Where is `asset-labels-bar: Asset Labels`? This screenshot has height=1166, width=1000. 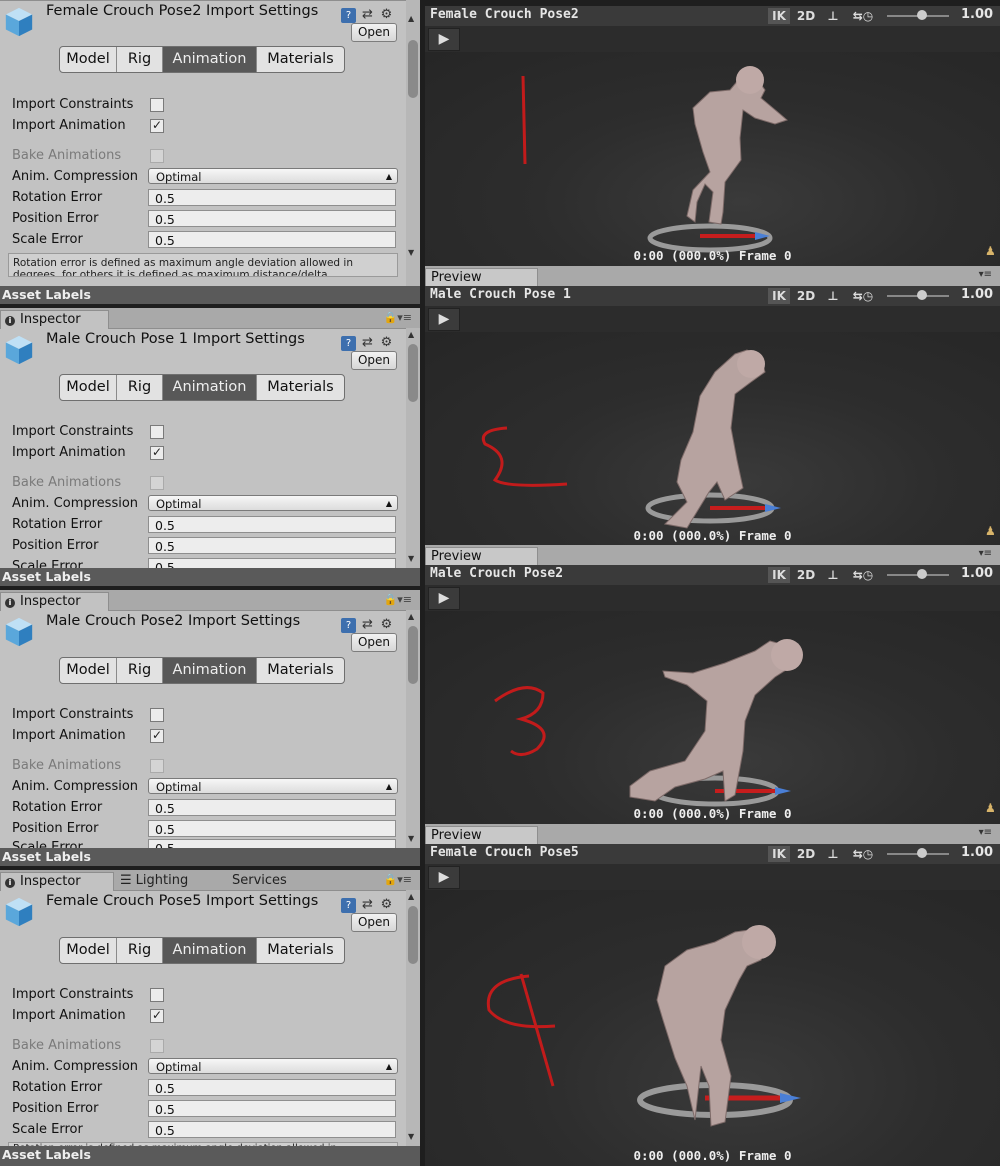 asset-labels-bar: Asset Labels is located at coordinates (210, 1156).